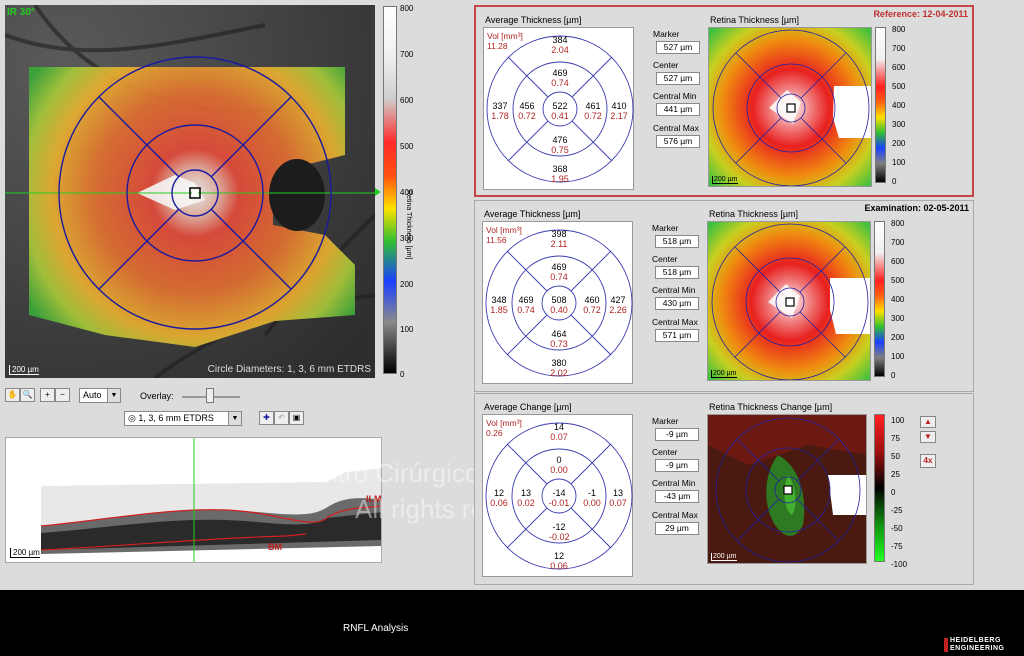 Image resolution: width=1024 pixels, height=656 pixels. Describe the element at coordinates (407, 8) in the screenshot. I see `scale-tick: 800` at that location.